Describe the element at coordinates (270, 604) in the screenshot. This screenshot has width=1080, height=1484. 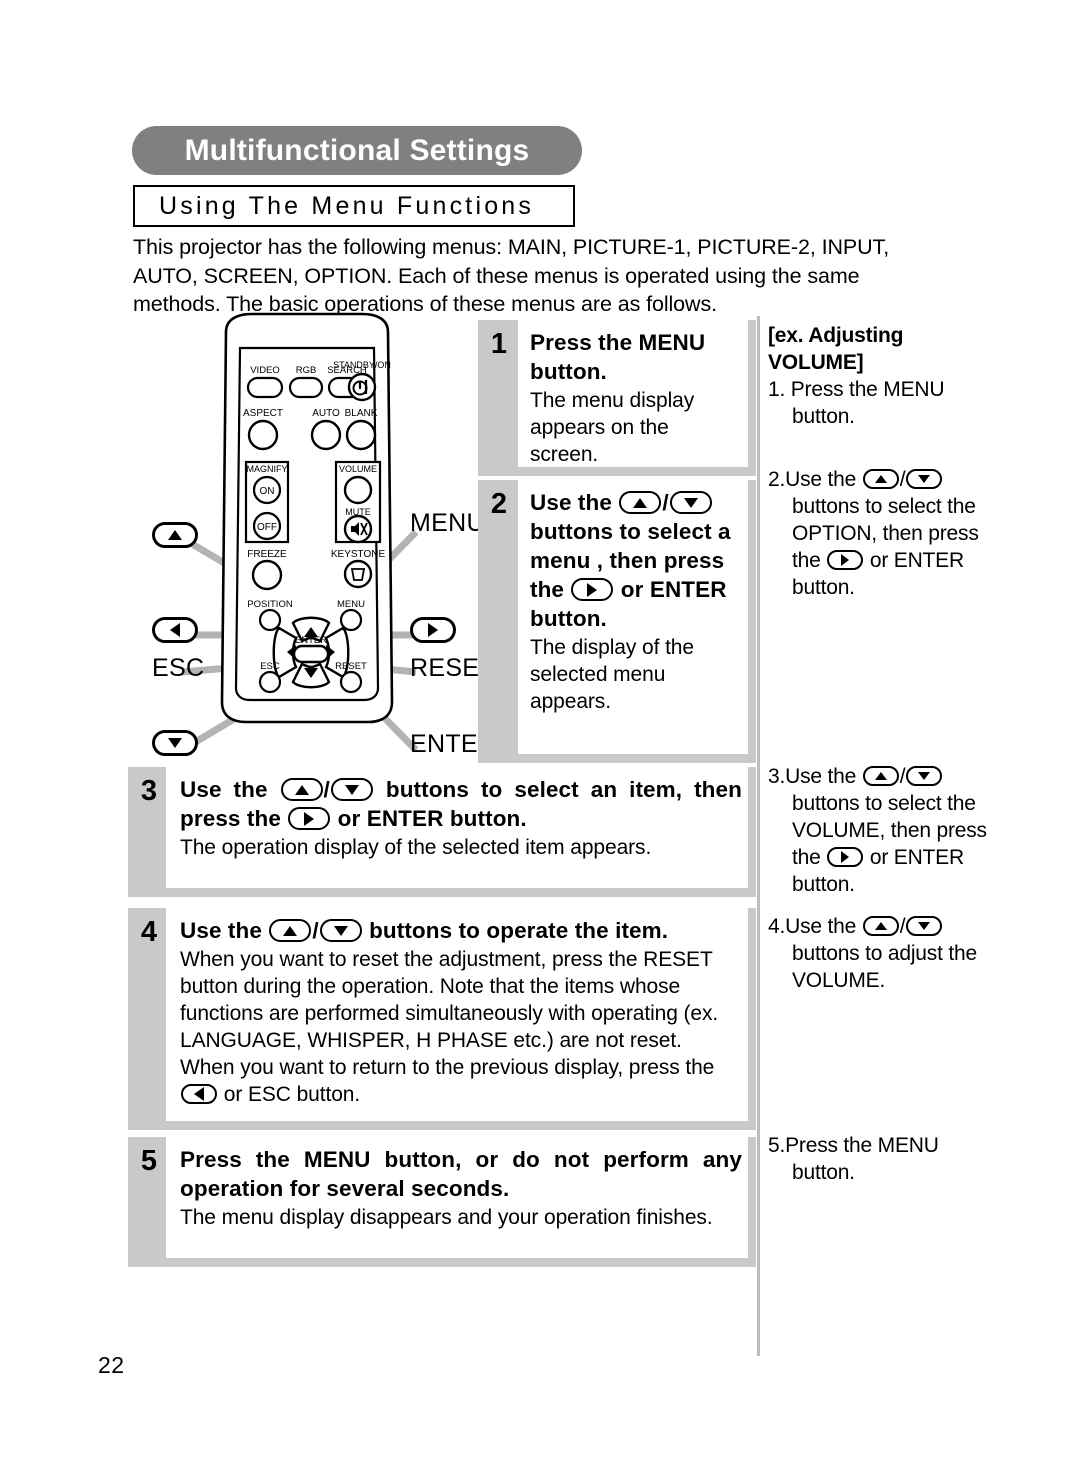
I see `svg-text: POSITION` at that location.